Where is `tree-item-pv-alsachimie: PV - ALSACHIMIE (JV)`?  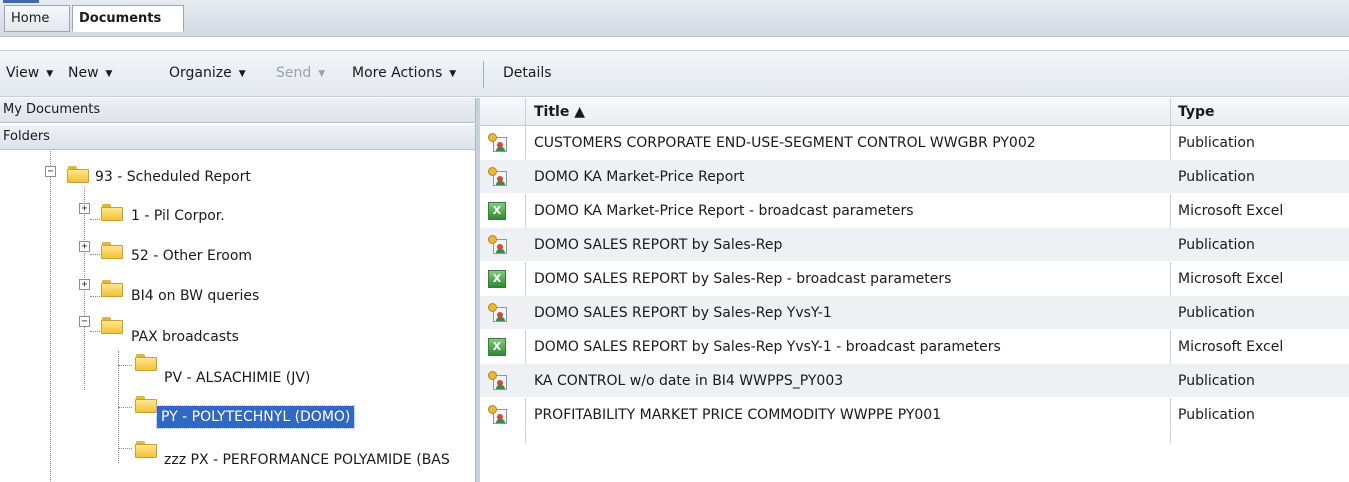 tree-item-pv-alsachimie: PV - ALSACHIMIE (JV) is located at coordinates (237, 378).